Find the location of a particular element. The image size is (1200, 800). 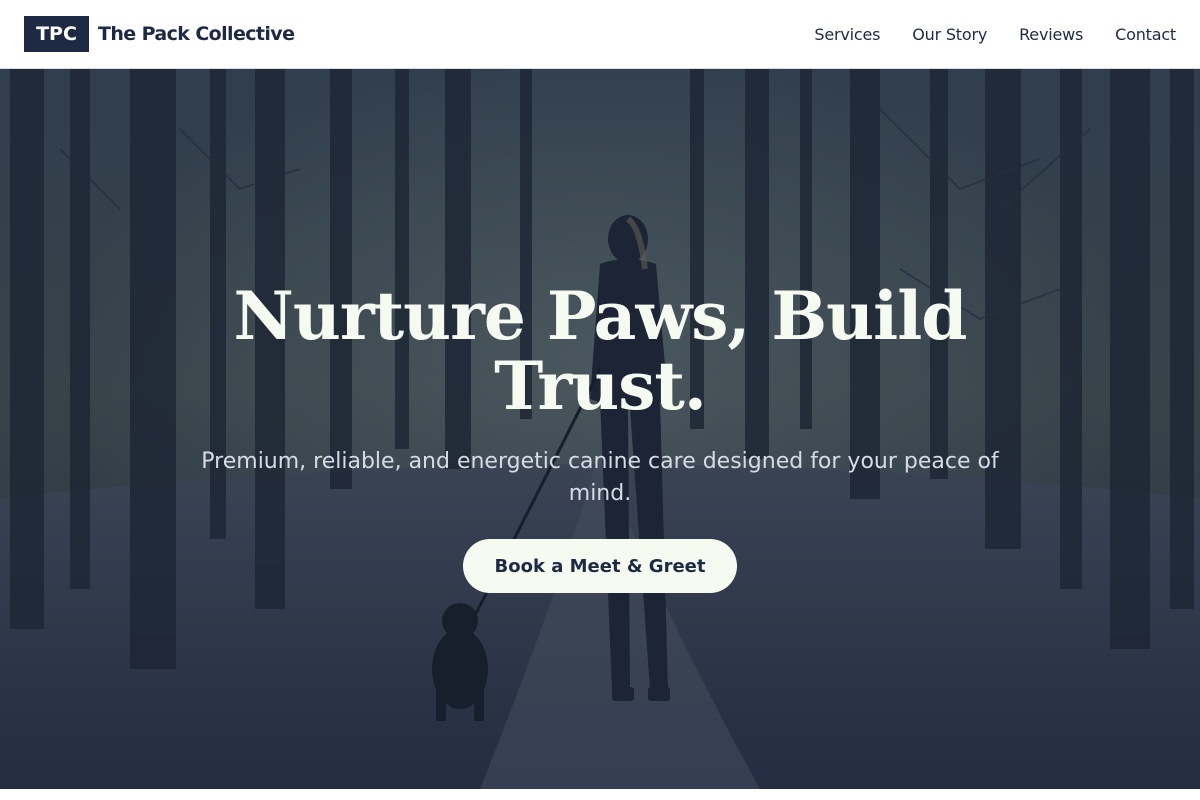

book-meet-greet-button: Book a Meet & Greet is located at coordinates (600, 566).